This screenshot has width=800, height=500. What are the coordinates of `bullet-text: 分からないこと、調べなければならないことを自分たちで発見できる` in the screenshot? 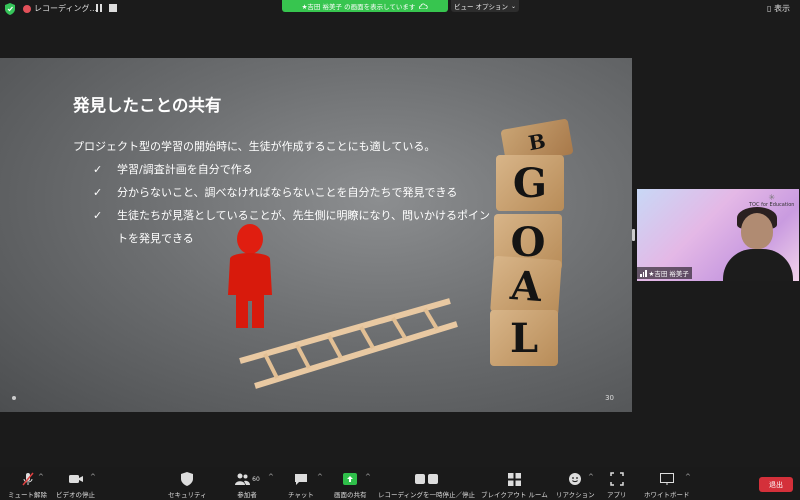 It's located at (287, 192).